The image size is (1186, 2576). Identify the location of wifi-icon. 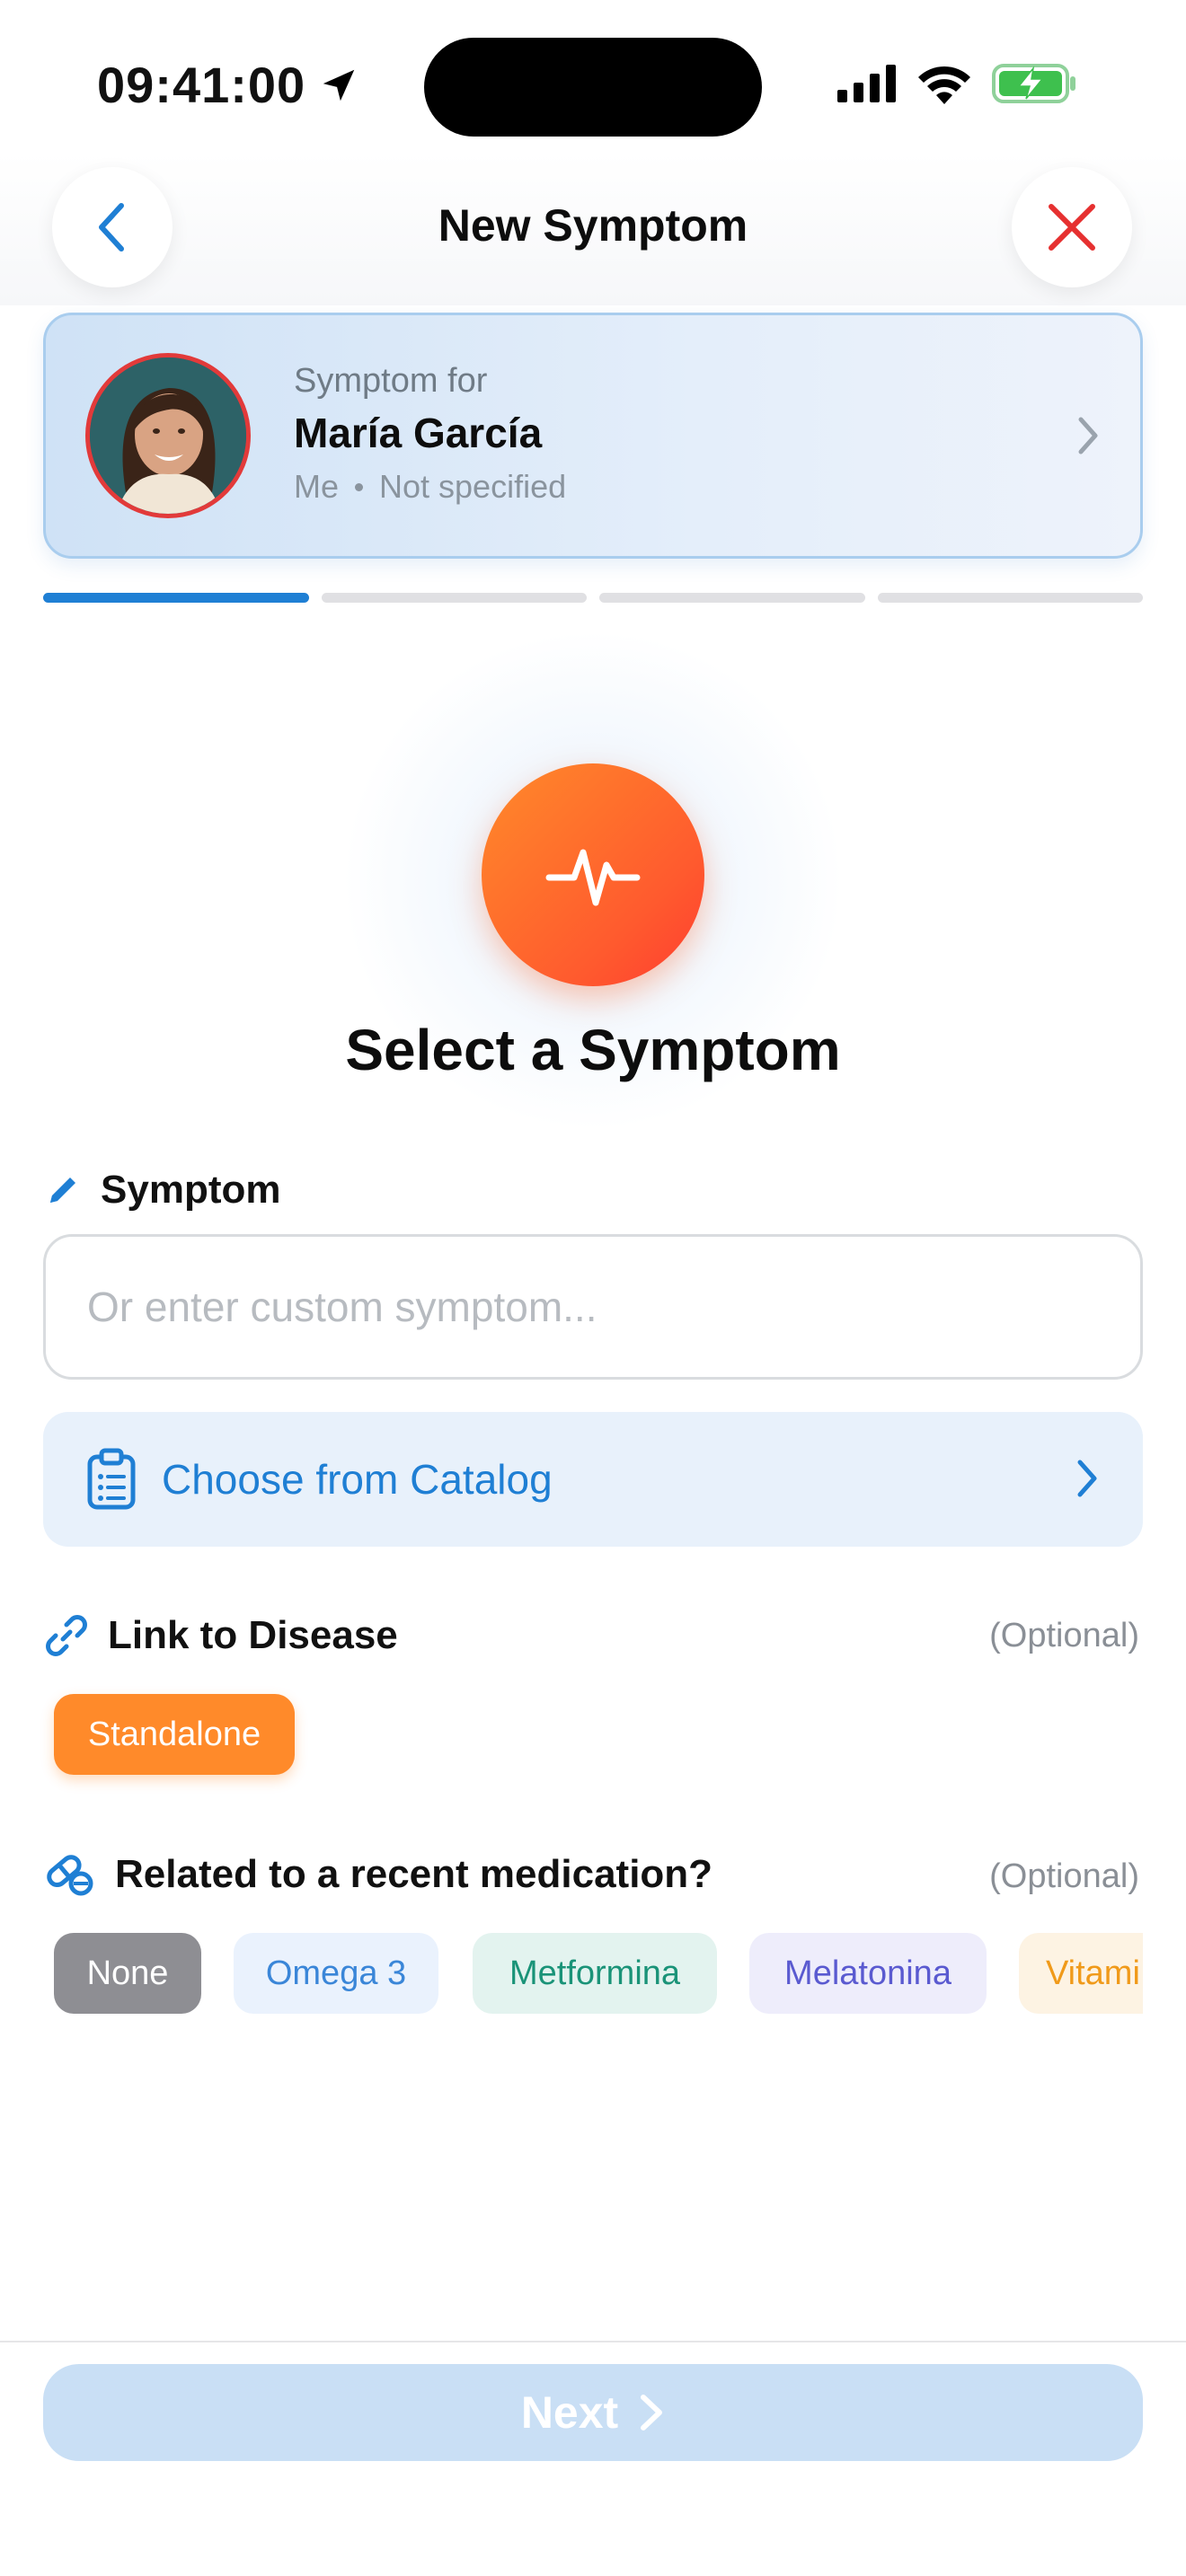
(944, 85).